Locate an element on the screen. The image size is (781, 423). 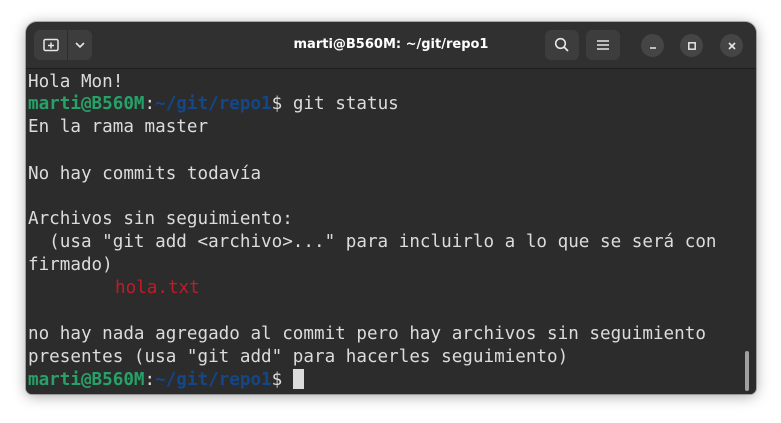
new-tab-button-group is located at coordinates (63, 45).